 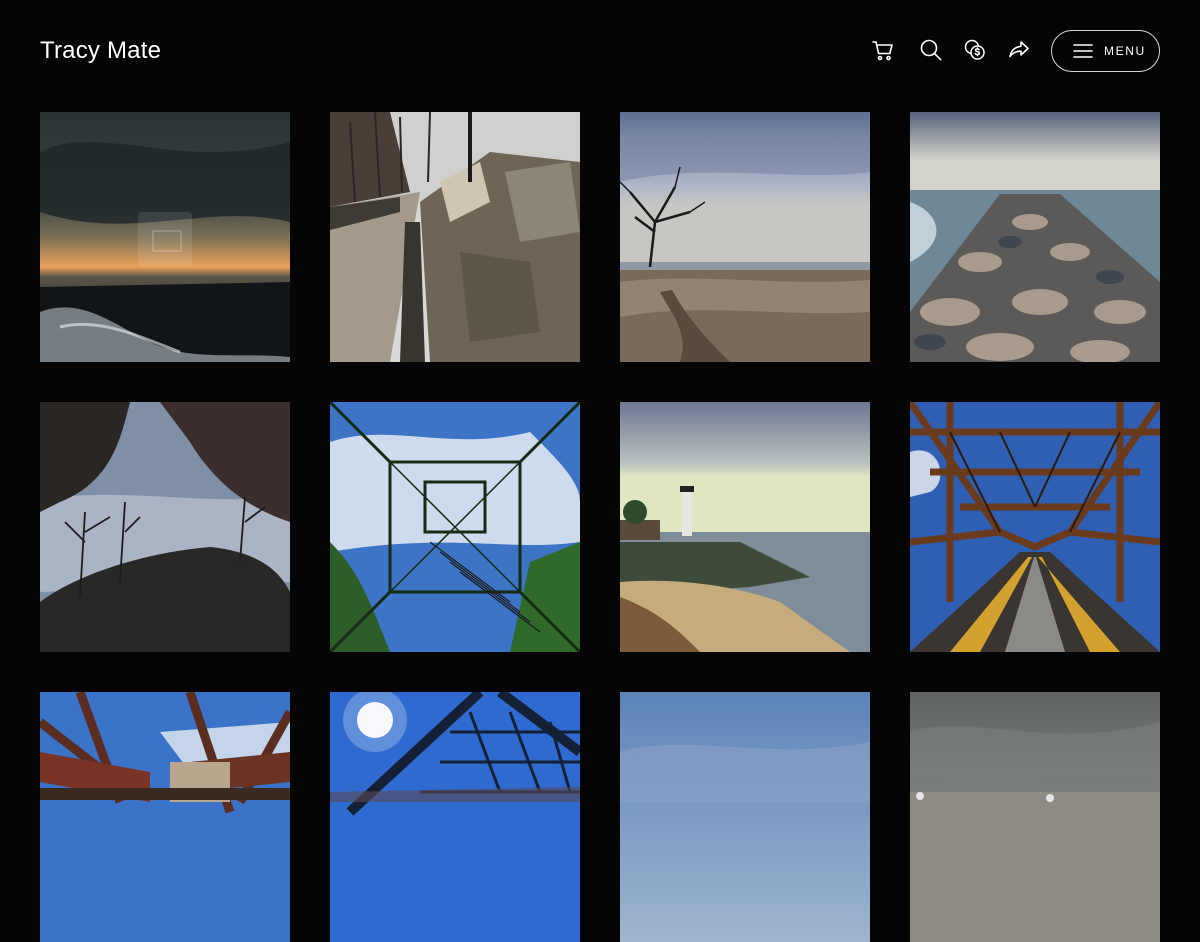 I want to click on photo-steel-tower-stairs, so click(x=455, y=527).